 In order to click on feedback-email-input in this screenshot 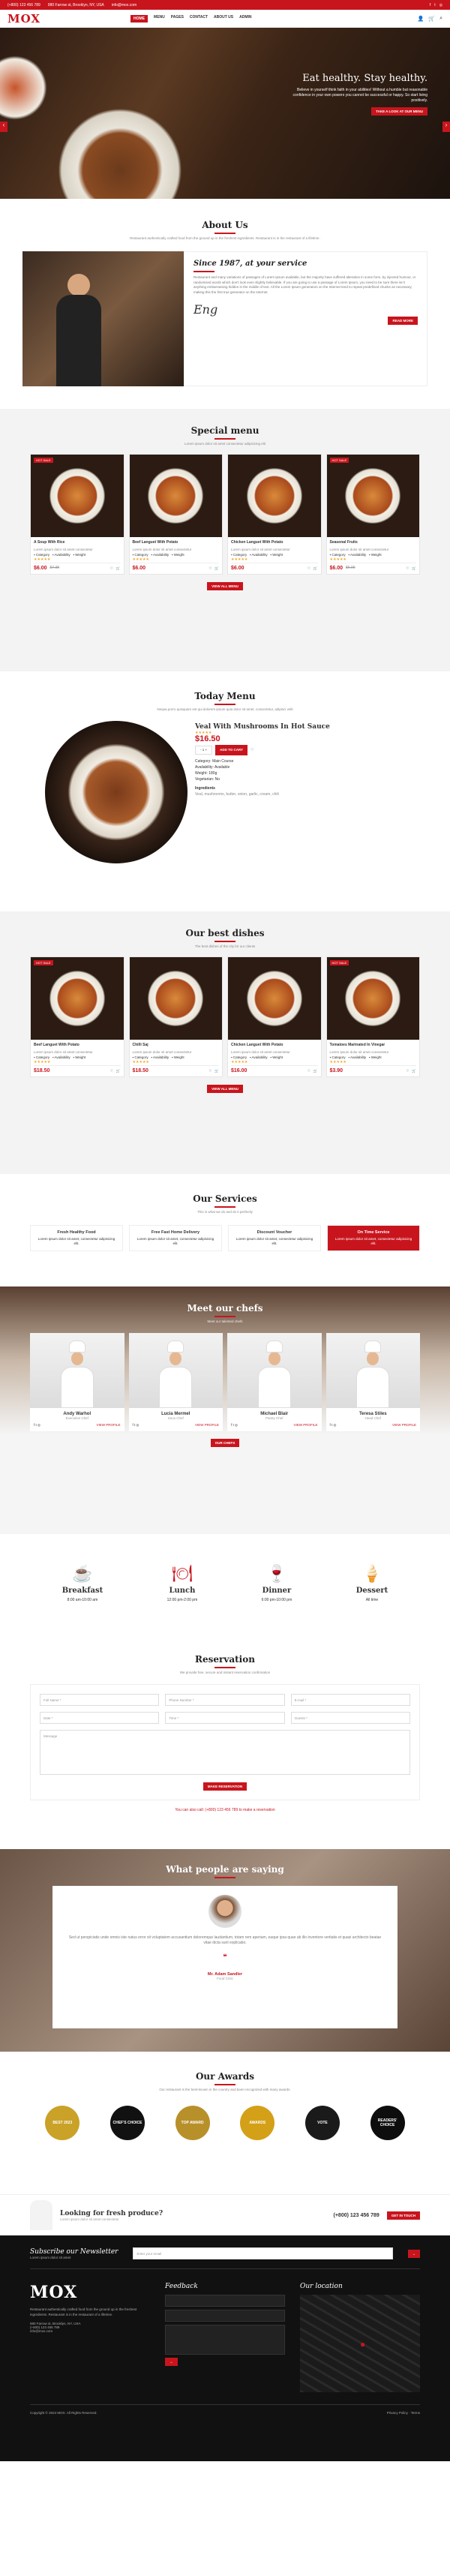, I will do `click(225, 2316)`.